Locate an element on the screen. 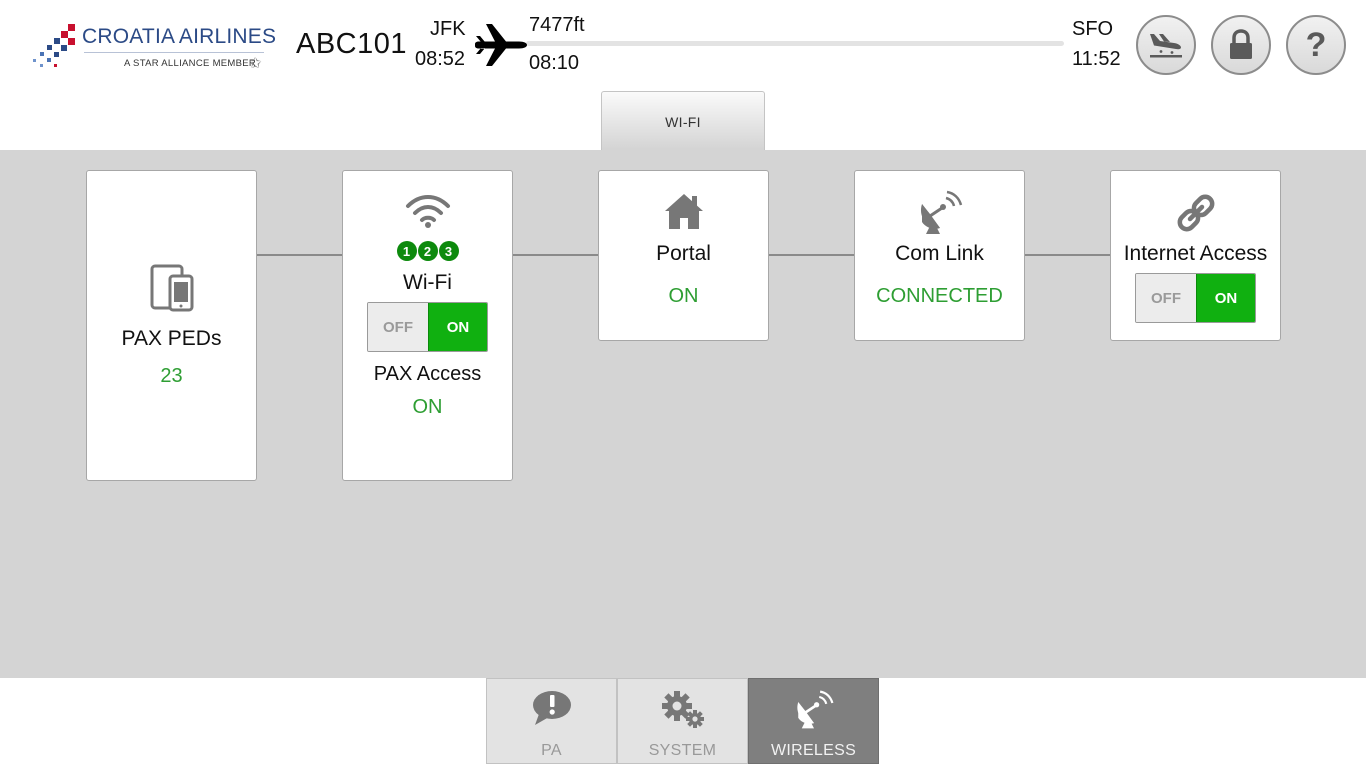 The width and height of the screenshot is (1366, 764). bottom-nav: PA SYSTEM WIRELESS is located at coordinates (683, 721).